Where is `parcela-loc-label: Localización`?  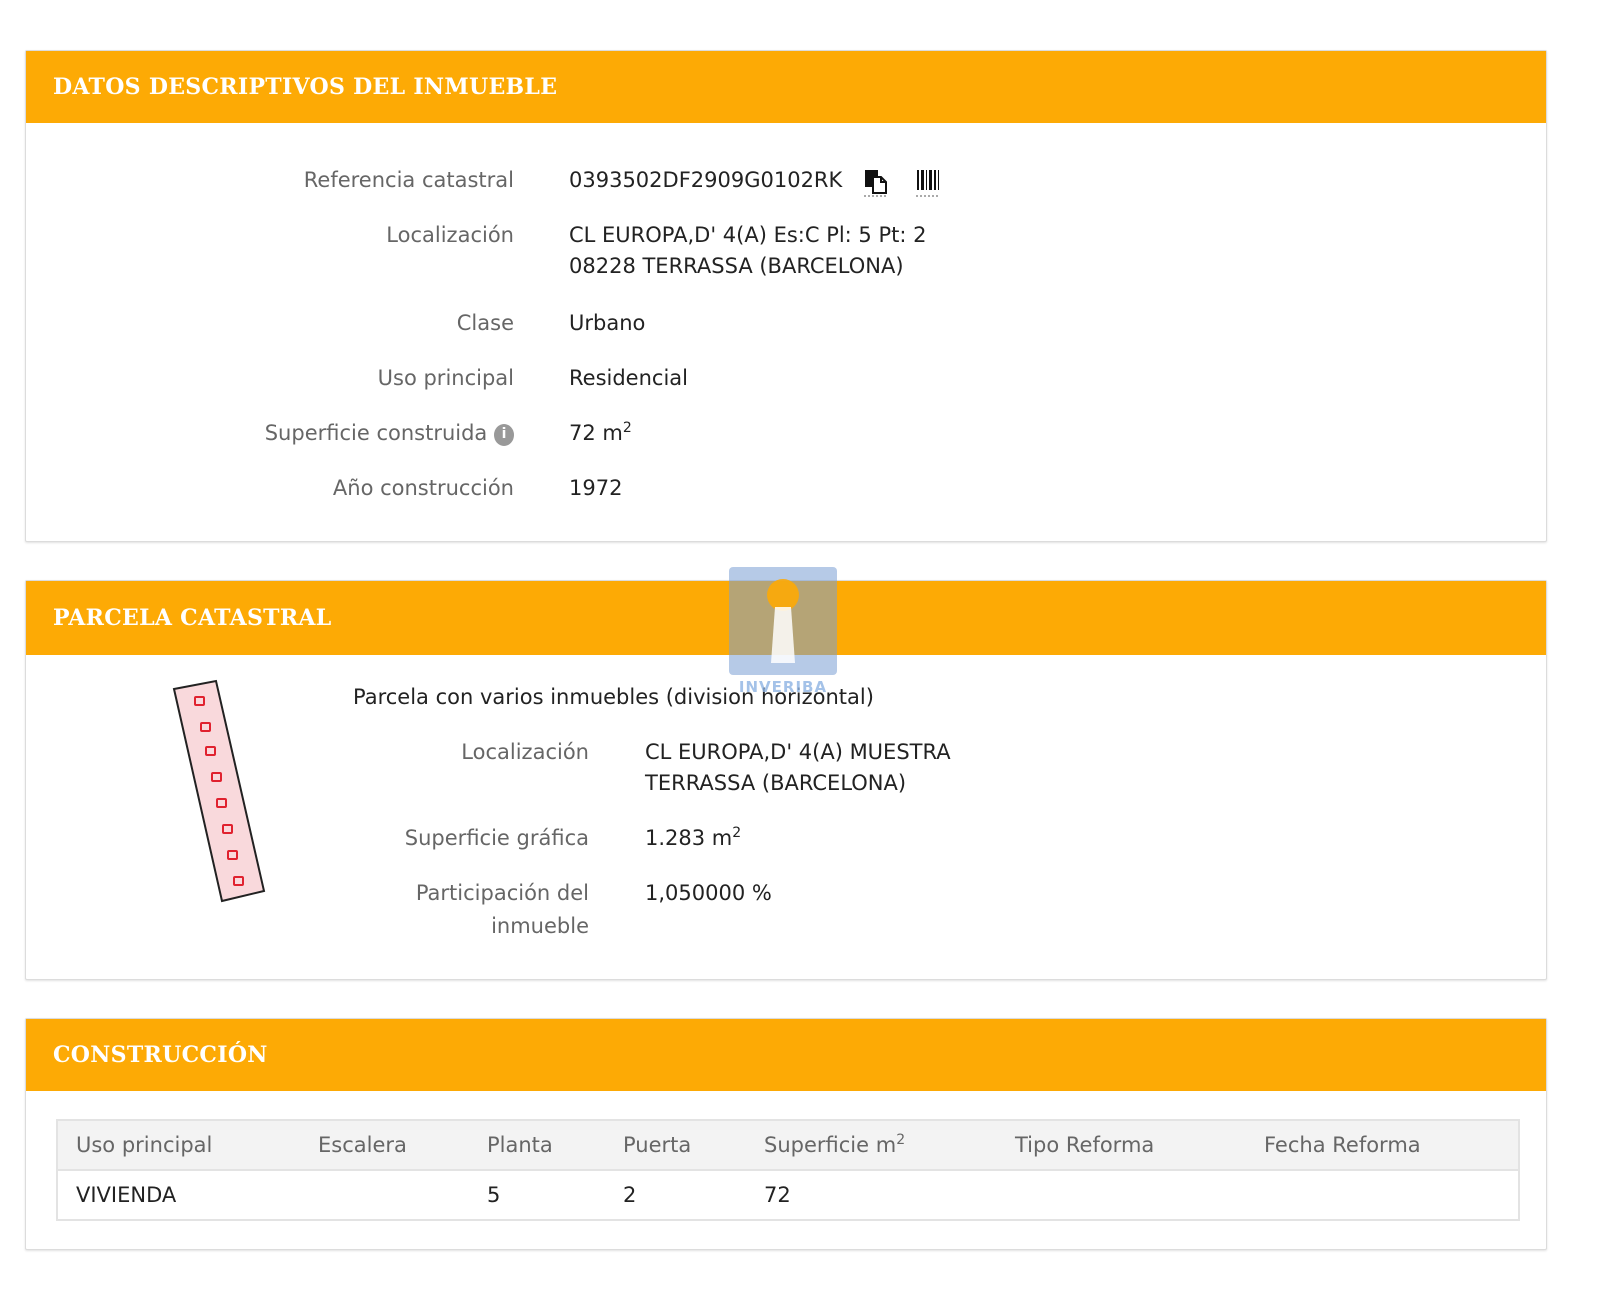
parcela-loc-label: Localización is located at coordinates (525, 752).